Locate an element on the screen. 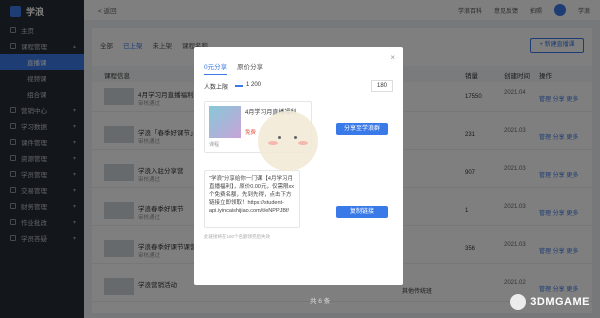 This screenshot has width=600, height=318. mascot-eye-right is located at coordinates (295, 137).